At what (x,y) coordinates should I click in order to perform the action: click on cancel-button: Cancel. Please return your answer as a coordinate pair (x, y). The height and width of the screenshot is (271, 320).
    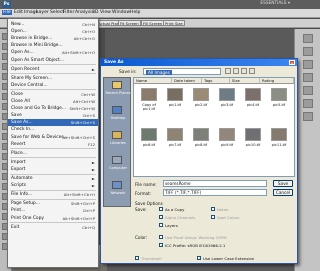
    Looking at the image, I should click on (283, 192).